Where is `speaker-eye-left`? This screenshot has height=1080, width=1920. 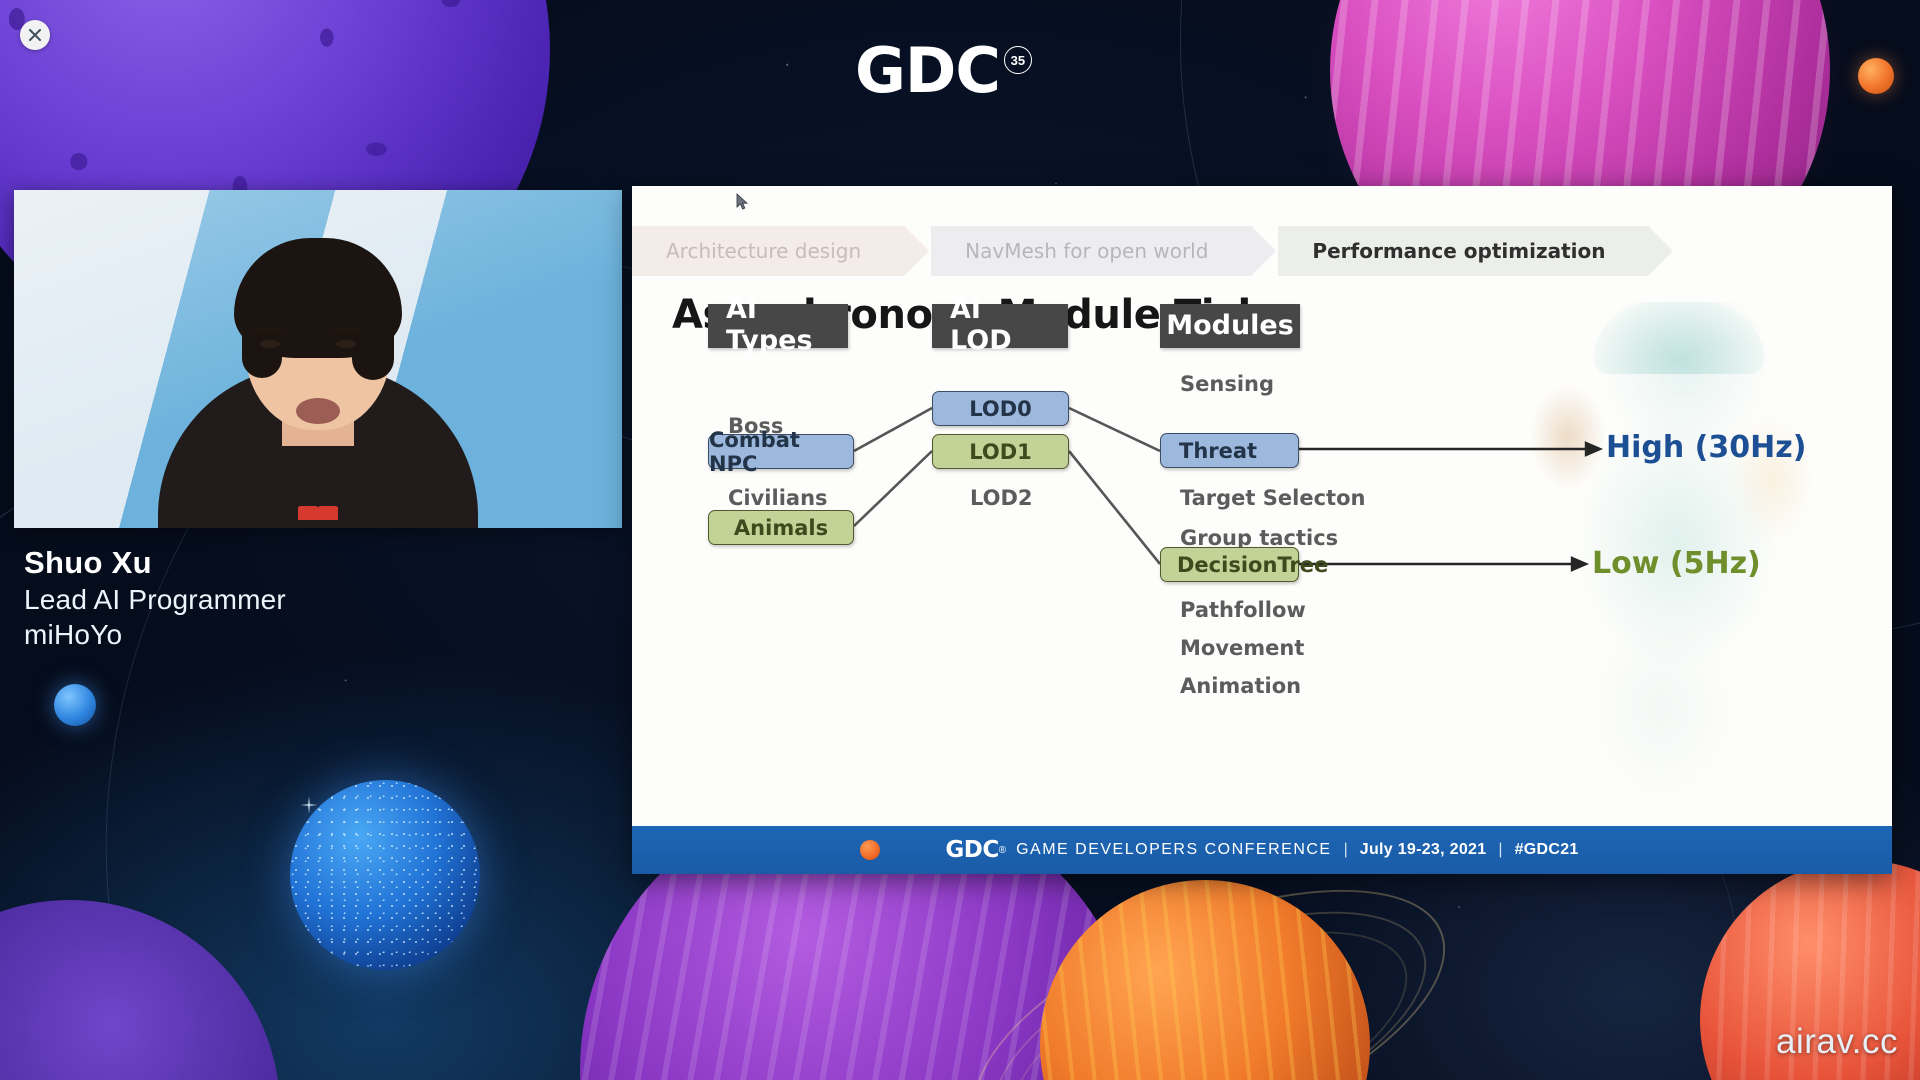 speaker-eye-left is located at coordinates (270, 344).